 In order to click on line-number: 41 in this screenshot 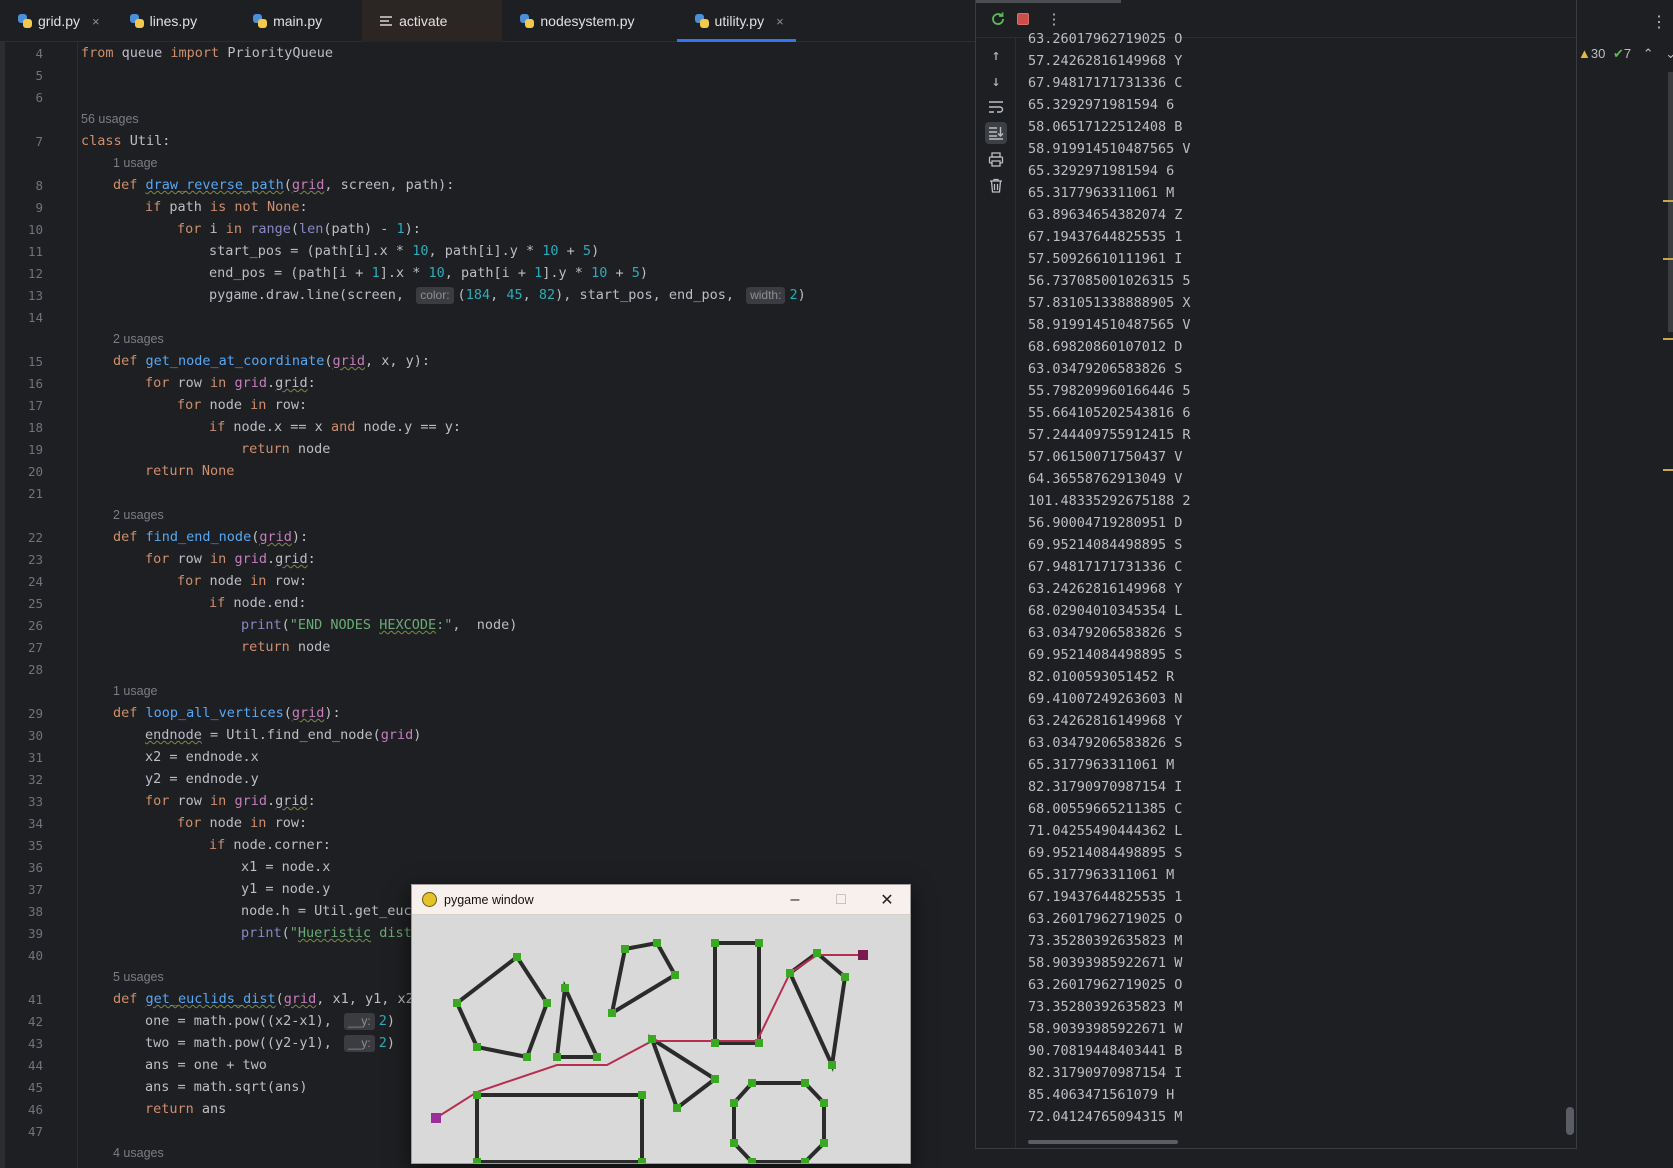, I will do `click(35, 999)`.